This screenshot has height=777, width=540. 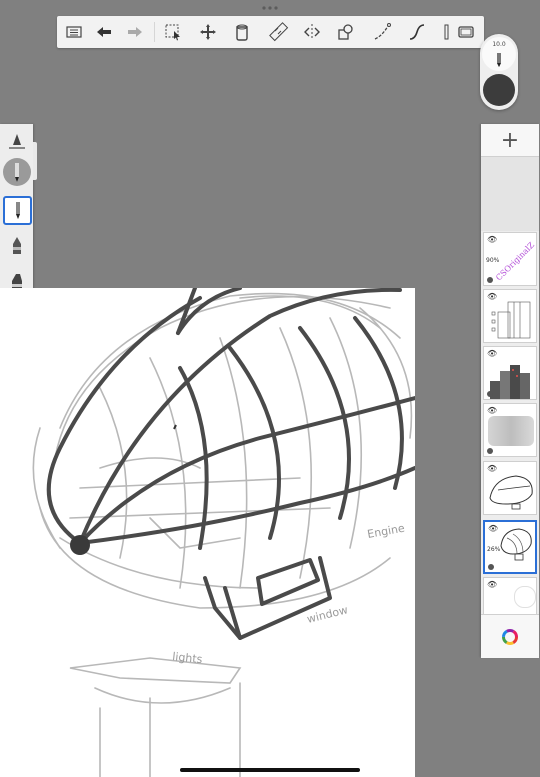 I want to click on layer-thumbnail-blimp-lines: 👁, so click(x=510, y=488).